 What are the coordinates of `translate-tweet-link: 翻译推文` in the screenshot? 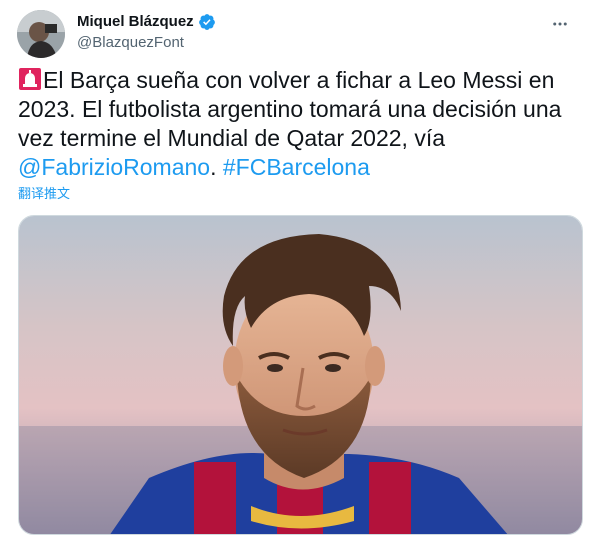 It's located at (44, 194).